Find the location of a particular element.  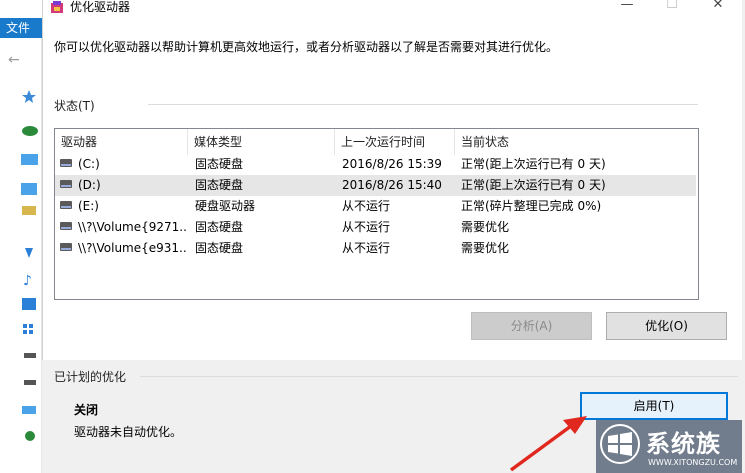

apps-icon is located at coordinates (28, 329).